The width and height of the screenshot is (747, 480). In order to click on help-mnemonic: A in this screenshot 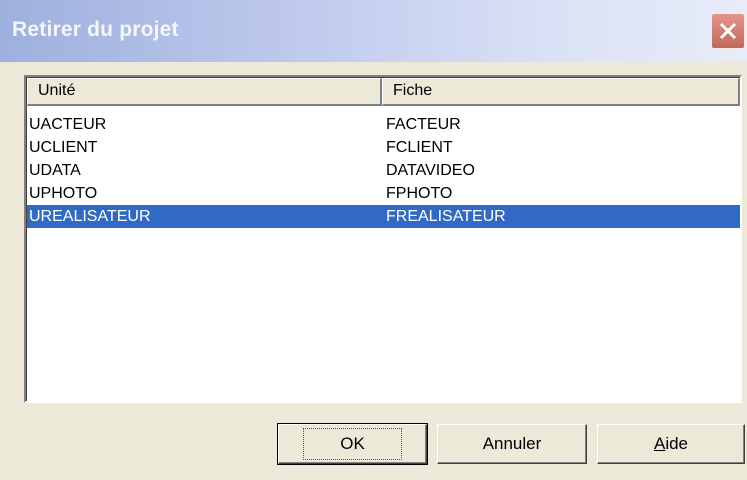, I will do `click(659, 443)`.